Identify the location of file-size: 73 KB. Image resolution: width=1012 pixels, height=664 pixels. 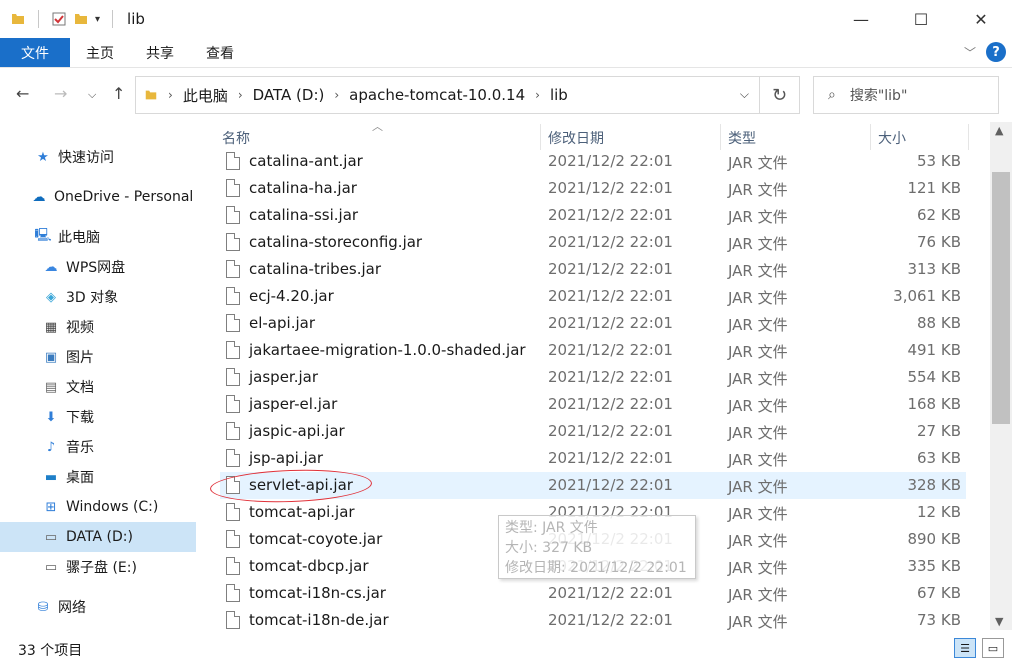
(939, 620).